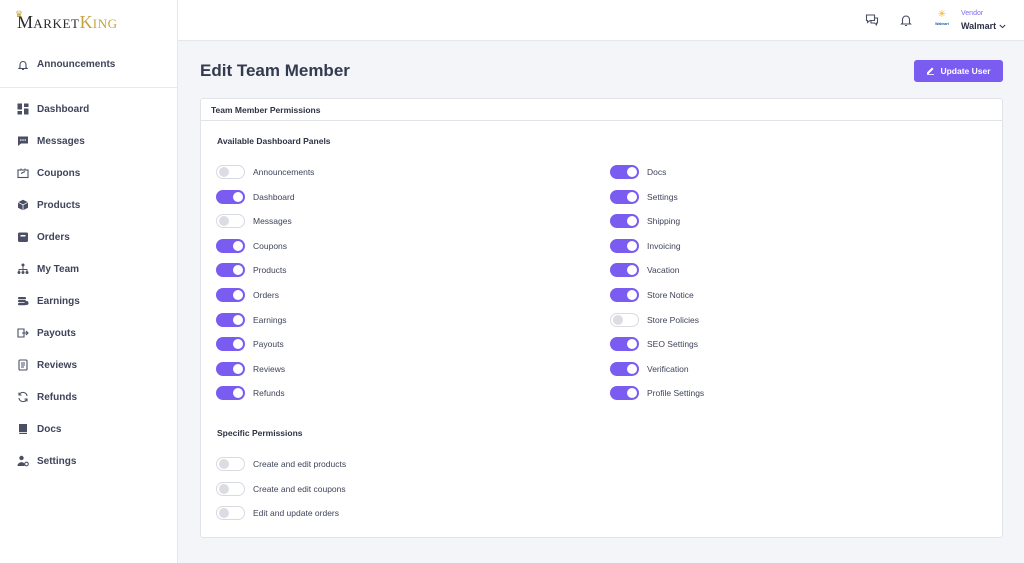 This screenshot has width=1024, height=563. I want to click on panel-payouts: Payouts, so click(250, 344).